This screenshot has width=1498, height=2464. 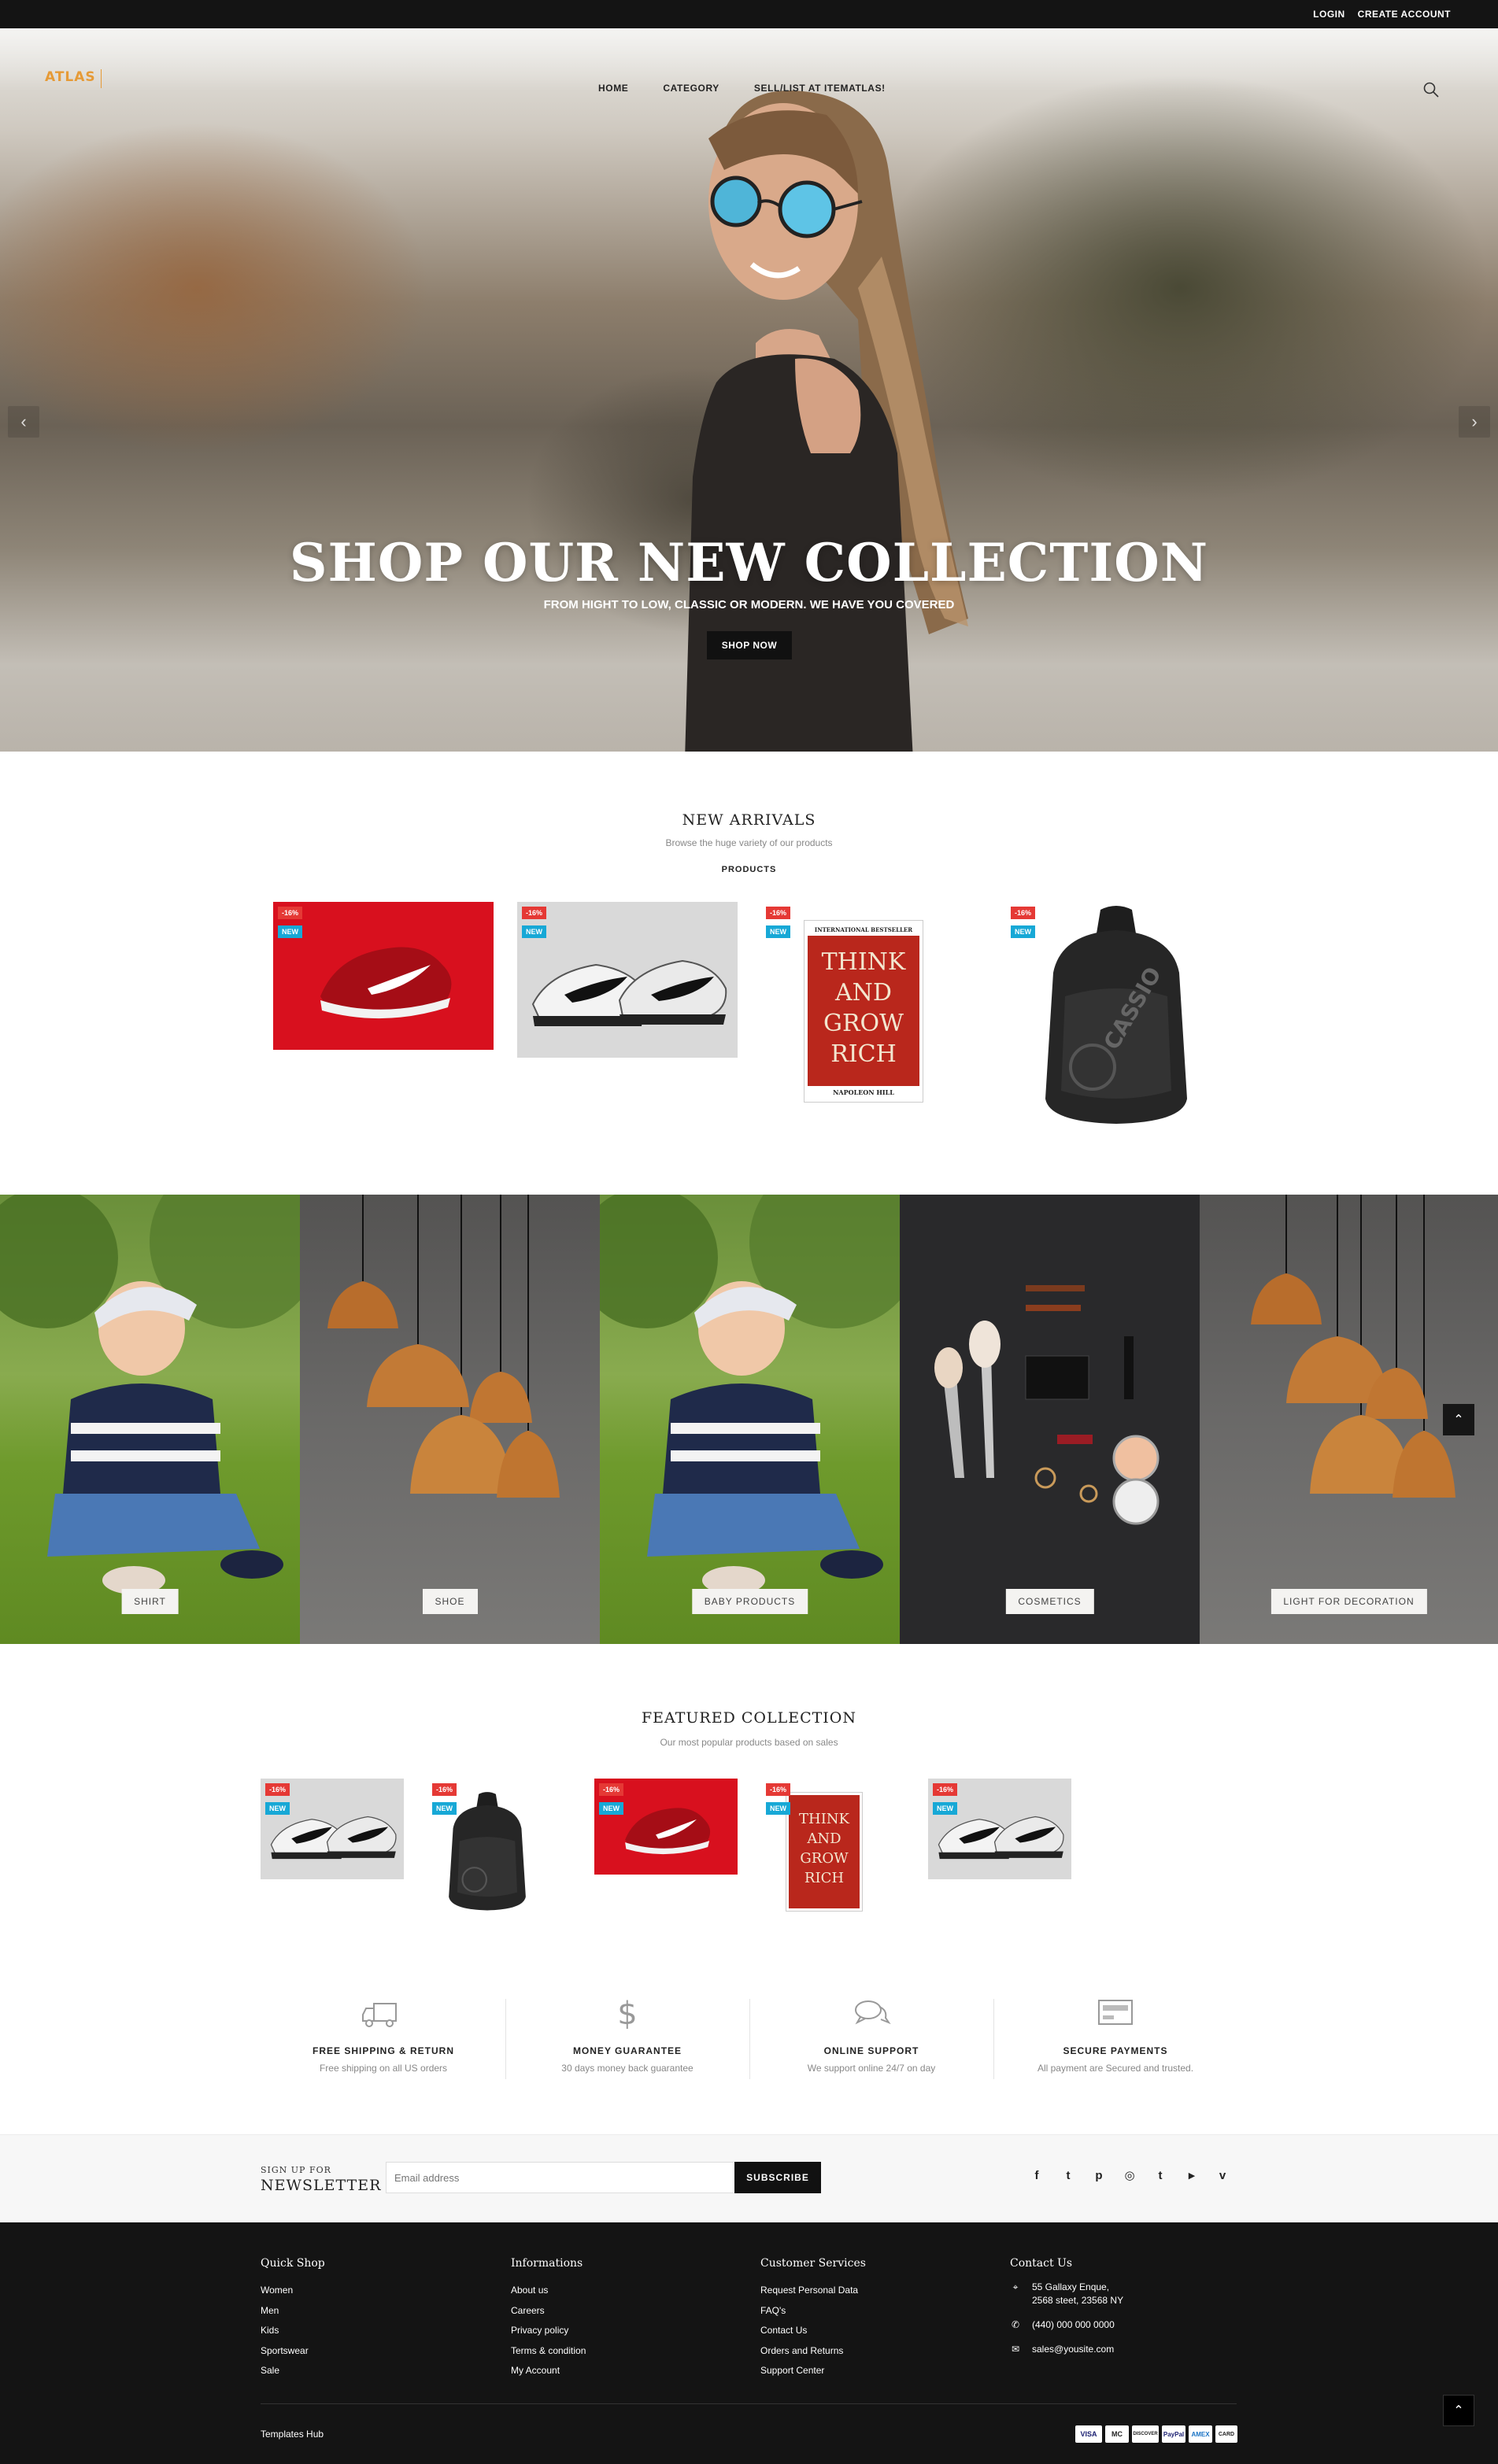 What do you see at coordinates (749, 820) in the screenshot?
I see `new-arrivals-title: NEW ARRIVALS` at bounding box center [749, 820].